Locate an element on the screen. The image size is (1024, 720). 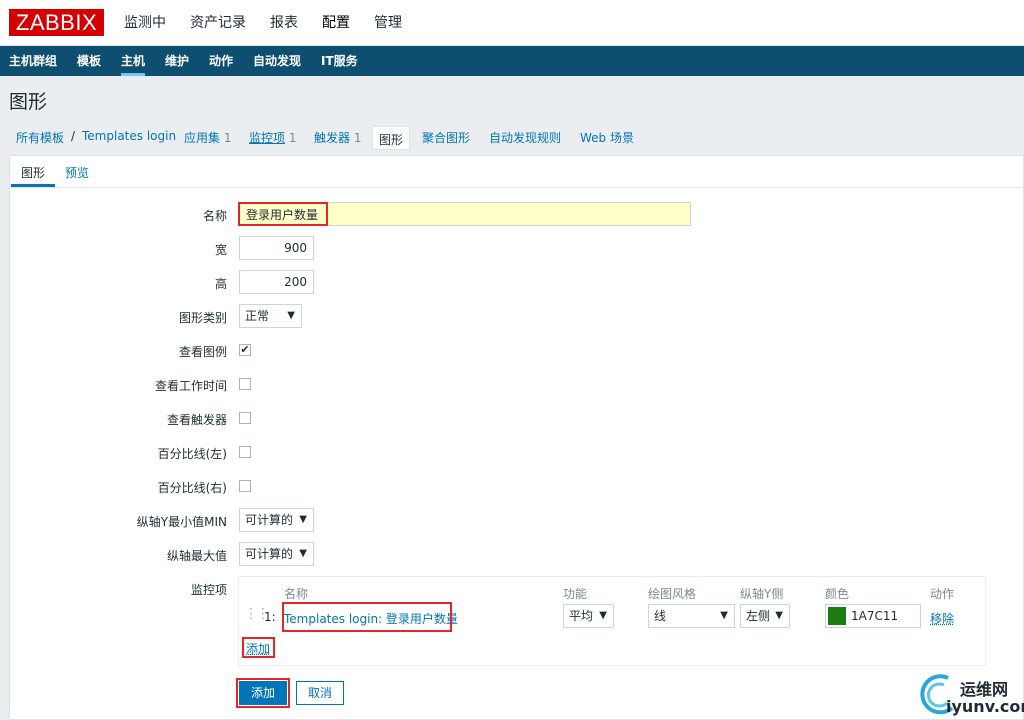
tab-graph: 图形 is located at coordinates (33, 172).